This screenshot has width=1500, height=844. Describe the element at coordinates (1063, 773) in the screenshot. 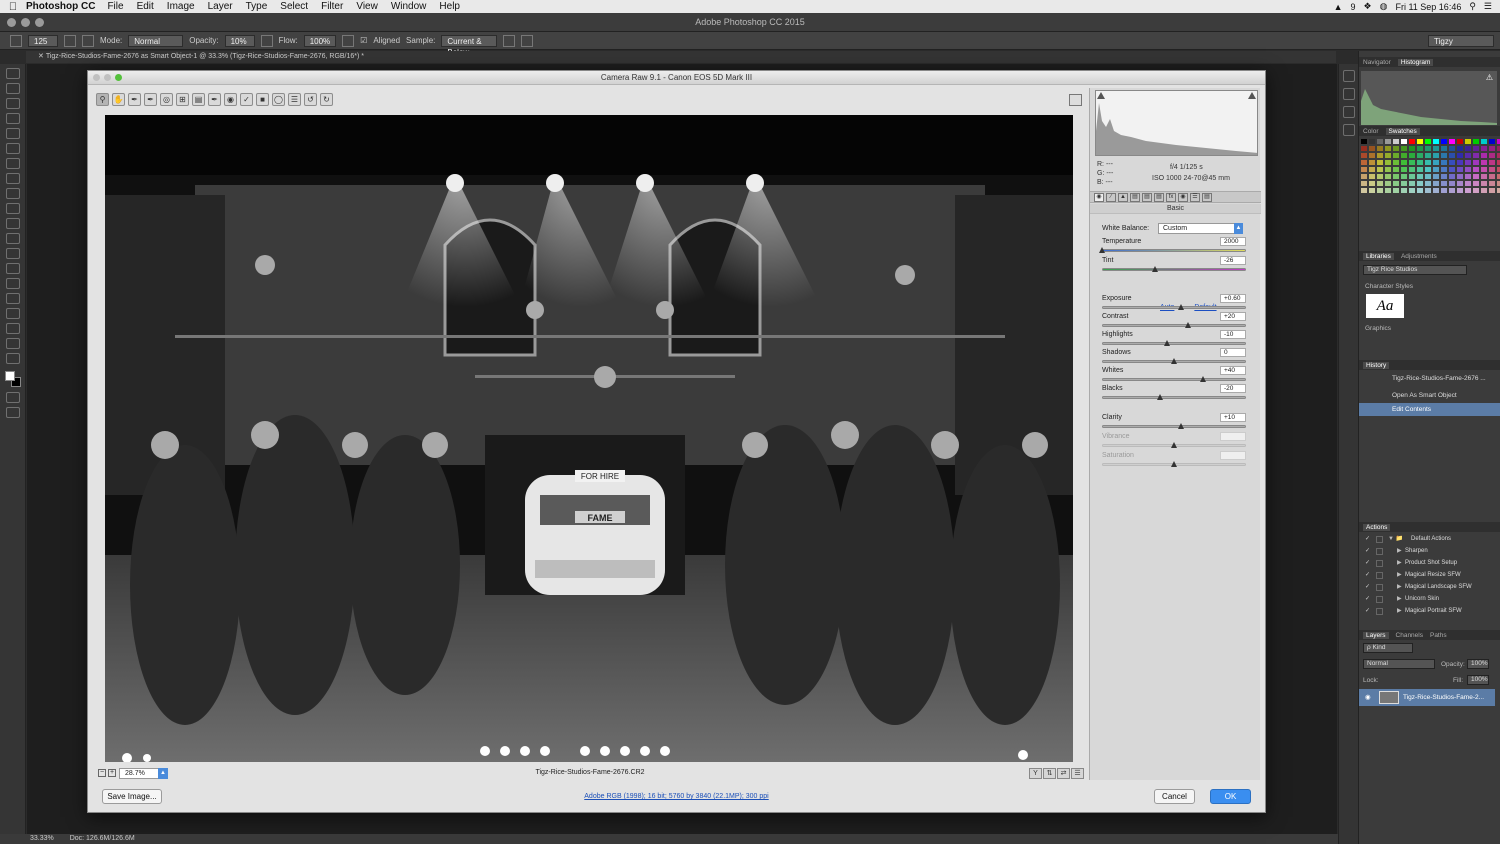

I see `copy-settings-icon: ⇄` at that location.